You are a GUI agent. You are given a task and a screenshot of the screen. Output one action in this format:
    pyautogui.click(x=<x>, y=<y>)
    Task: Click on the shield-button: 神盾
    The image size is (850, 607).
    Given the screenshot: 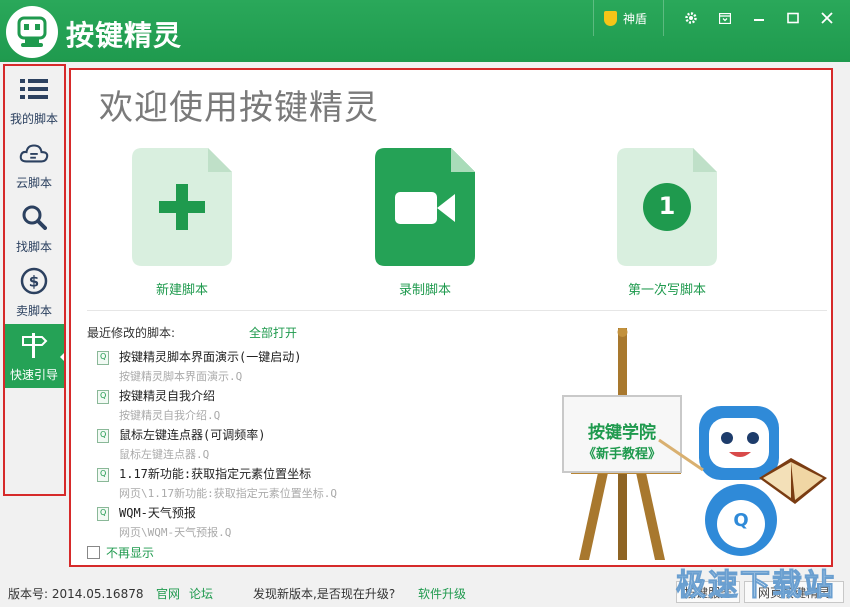 What is the action you would take?
    pyautogui.click(x=628, y=18)
    